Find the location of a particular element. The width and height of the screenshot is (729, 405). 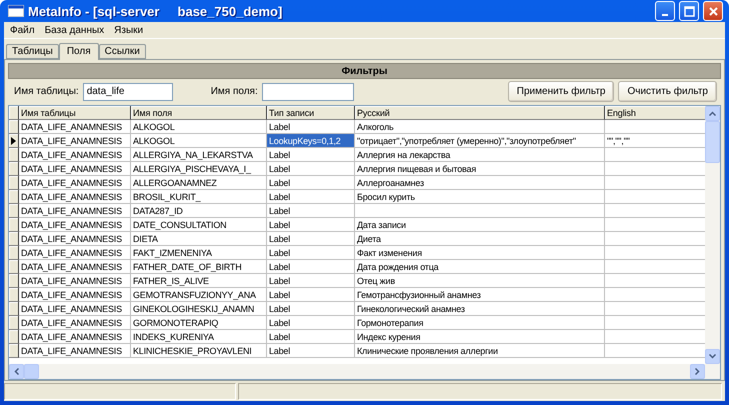

table-cell: ALLERGIYA_NA_LEKARSTVA is located at coordinates (199, 155).